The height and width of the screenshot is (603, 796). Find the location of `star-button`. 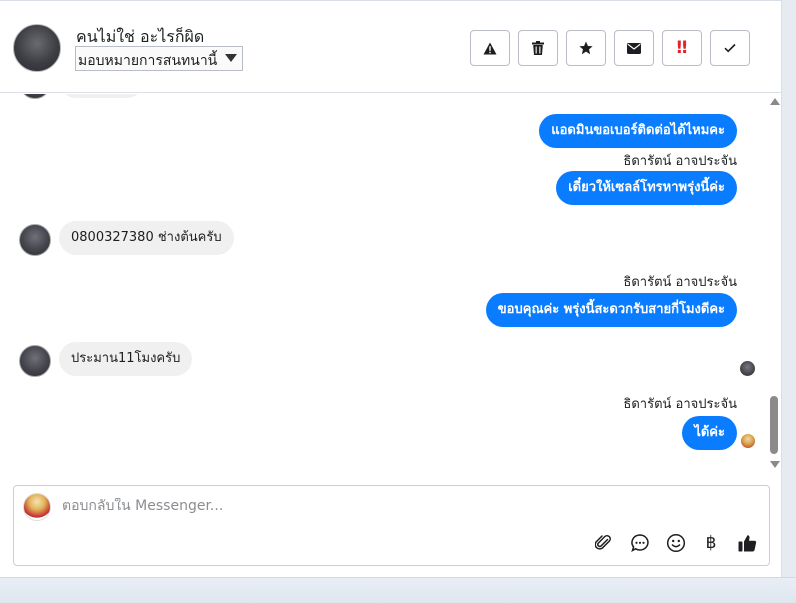

star-button is located at coordinates (586, 48).